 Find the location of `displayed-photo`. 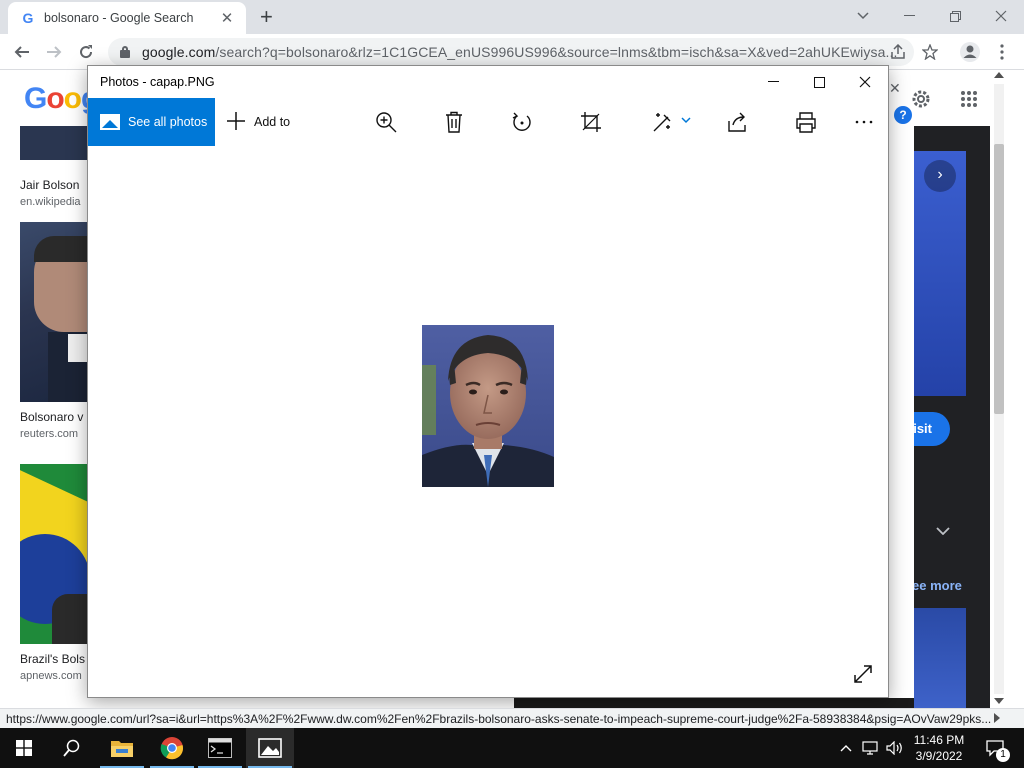

displayed-photo is located at coordinates (488, 406).